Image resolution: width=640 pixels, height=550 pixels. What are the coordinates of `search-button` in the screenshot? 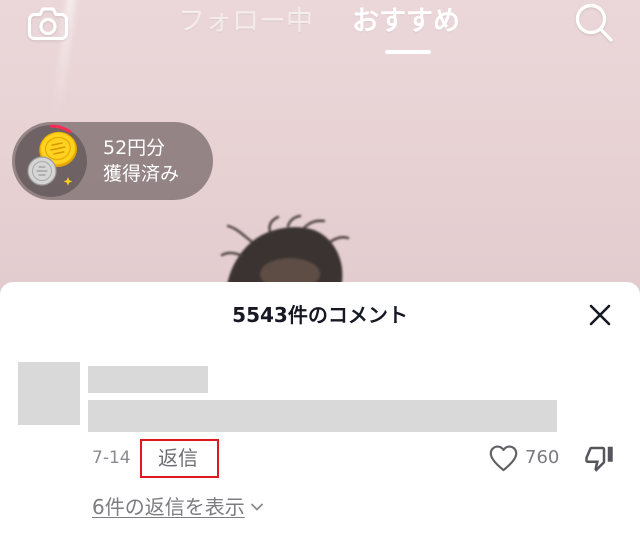 It's located at (594, 22).